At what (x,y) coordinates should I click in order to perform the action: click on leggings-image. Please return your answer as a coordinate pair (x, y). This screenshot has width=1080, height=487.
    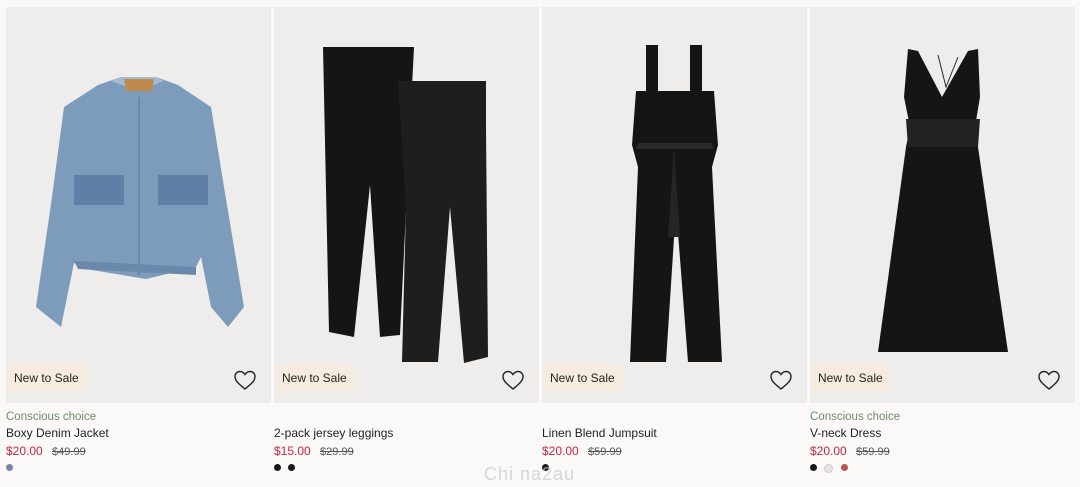
    Looking at the image, I should click on (405, 205).